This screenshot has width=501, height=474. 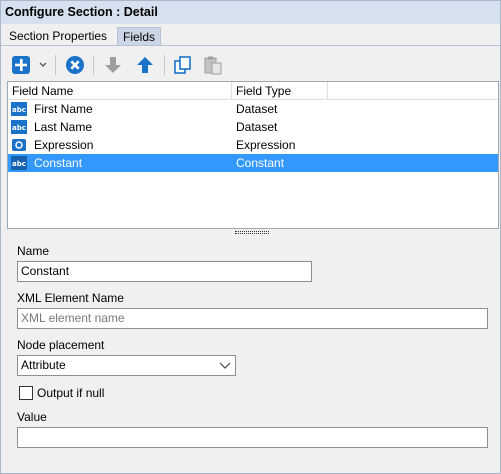 I want to click on copy-button, so click(x=183, y=65).